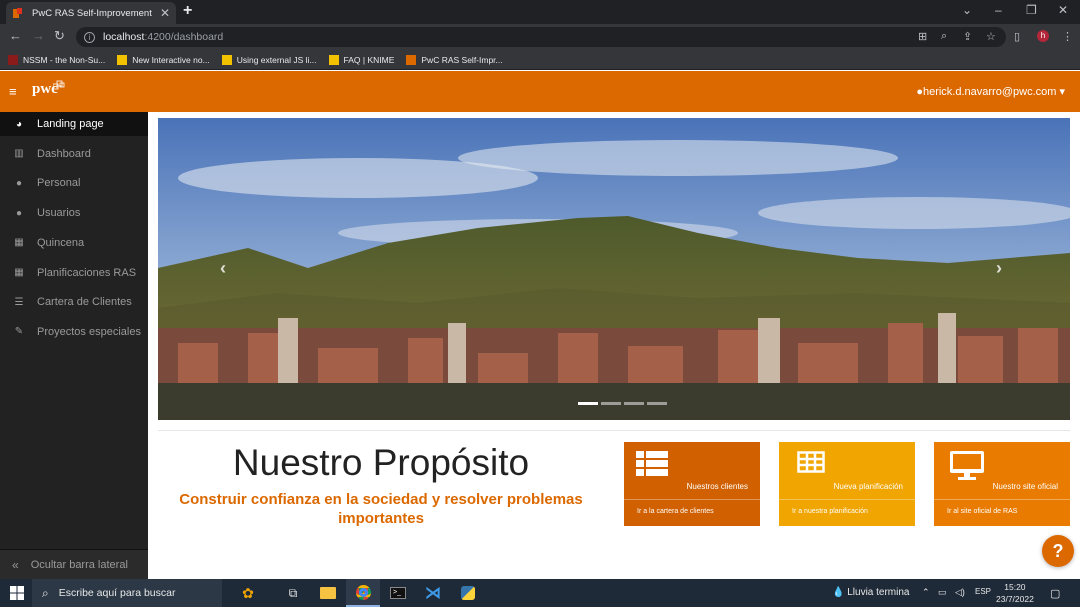 The height and width of the screenshot is (607, 1080). I want to click on tab-title: PwC RAS Self-Improvement, so click(92, 13).